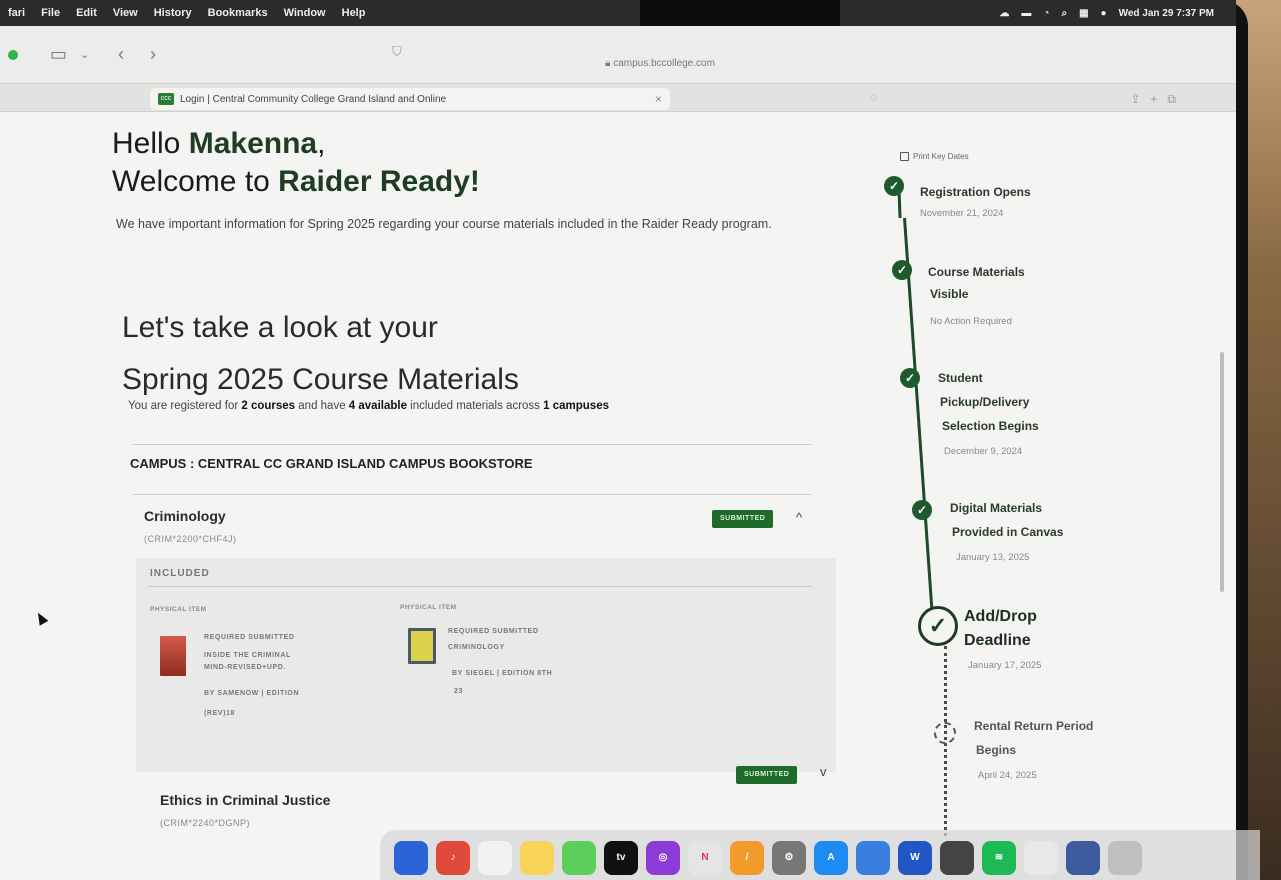 This screenshot has width=1281, height=880. I want to click on share-icon: ⇪, so click(1140, 99).